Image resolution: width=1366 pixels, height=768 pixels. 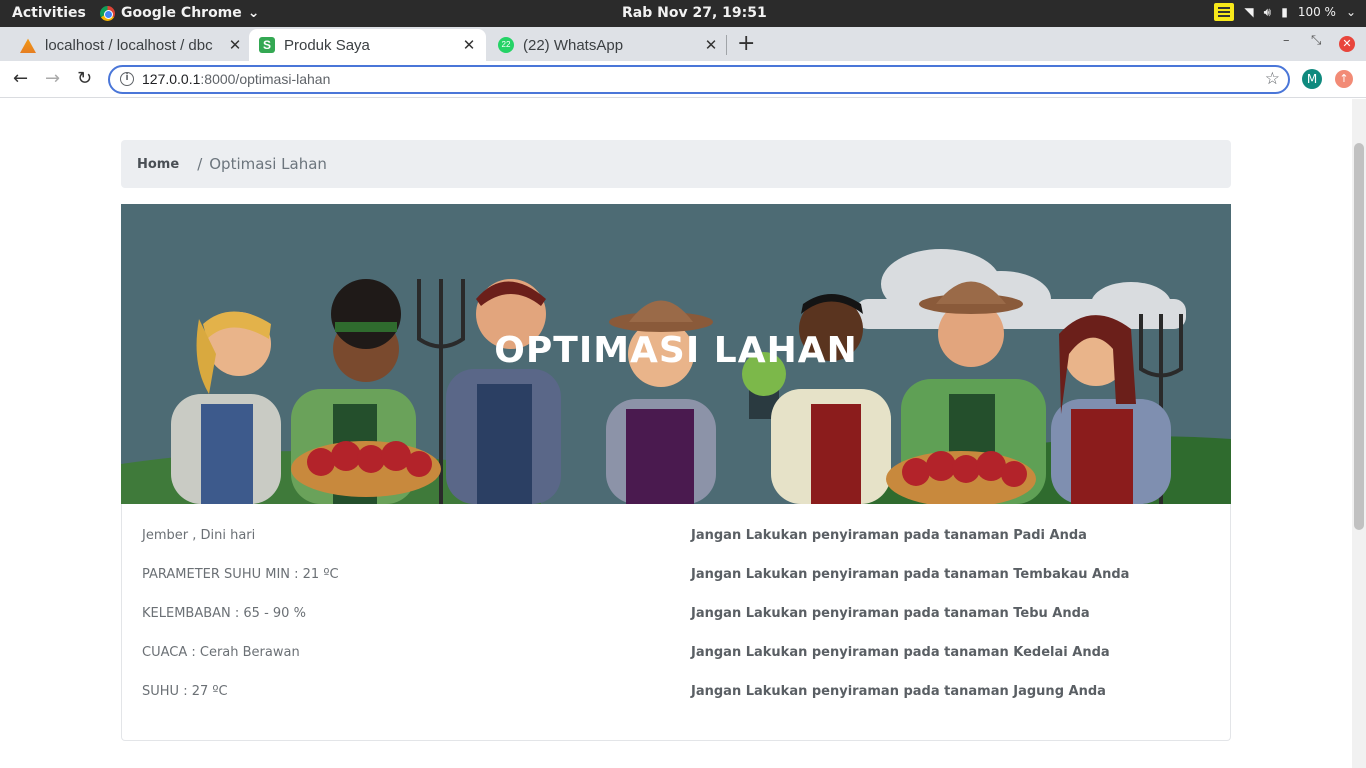 What do you see at coordinates (267, 45) in the screenshot?
I see `shopify-icon: S` at bounding box center [267, 45].